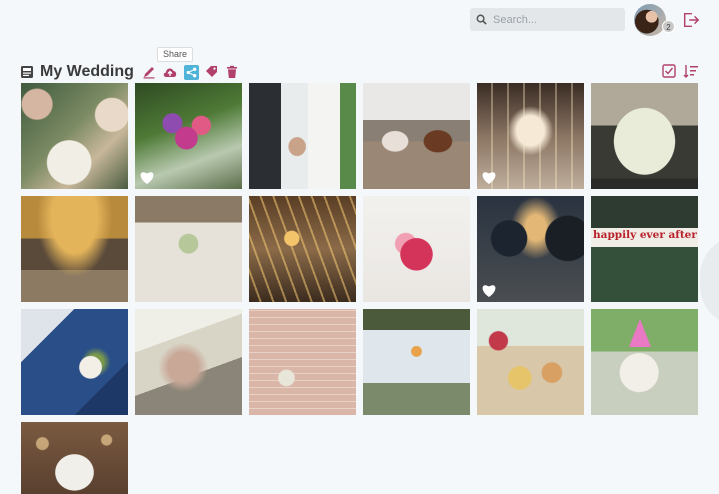  I want to click on photo-autumn-ceremony, so click(74, 249).